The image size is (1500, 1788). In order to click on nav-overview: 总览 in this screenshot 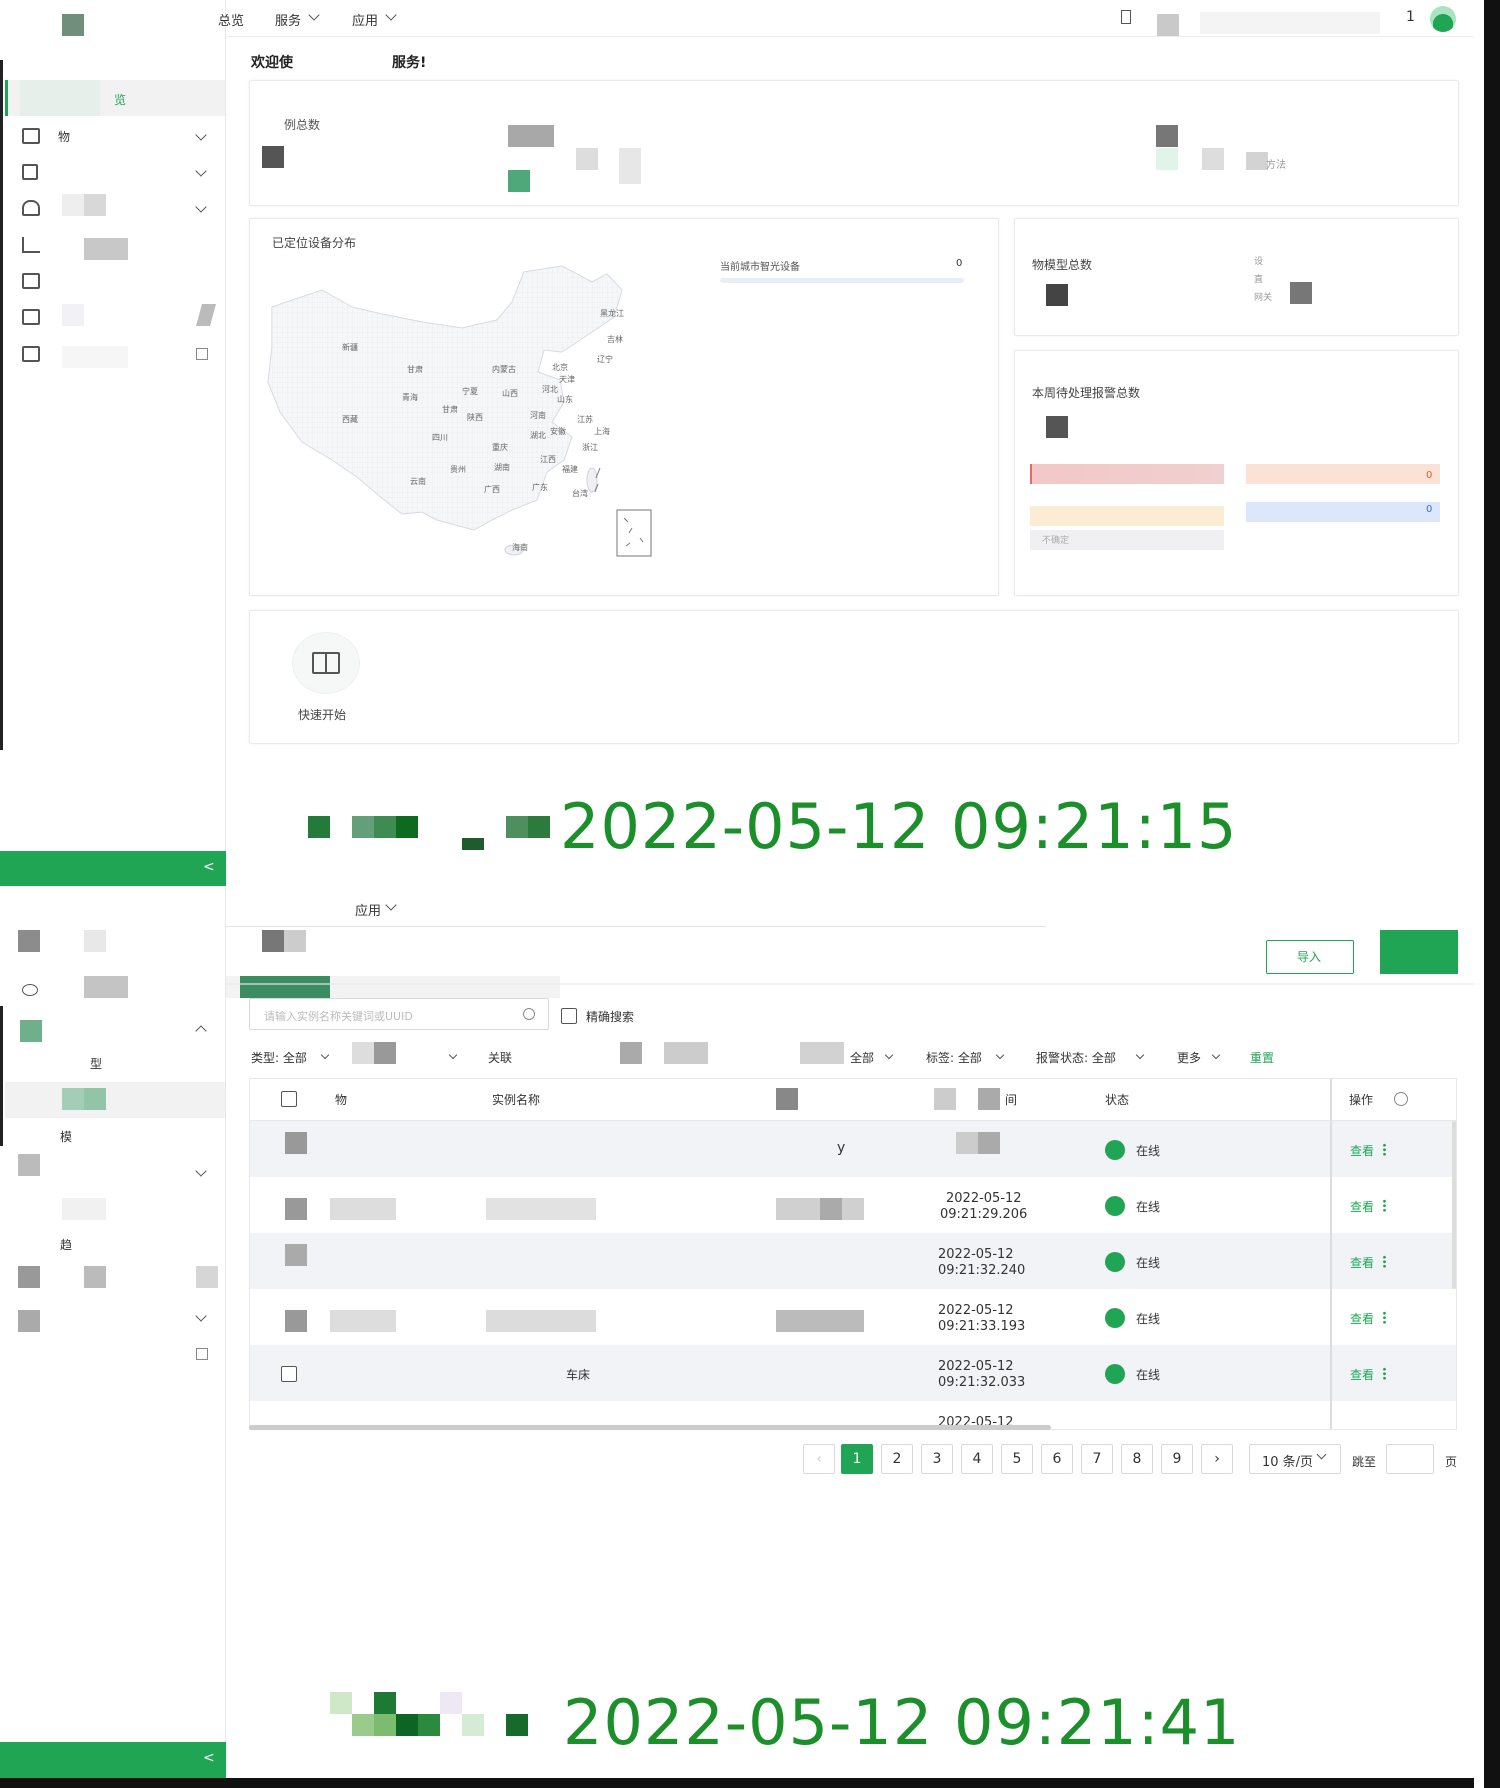, I will do `click(231, 19)`.